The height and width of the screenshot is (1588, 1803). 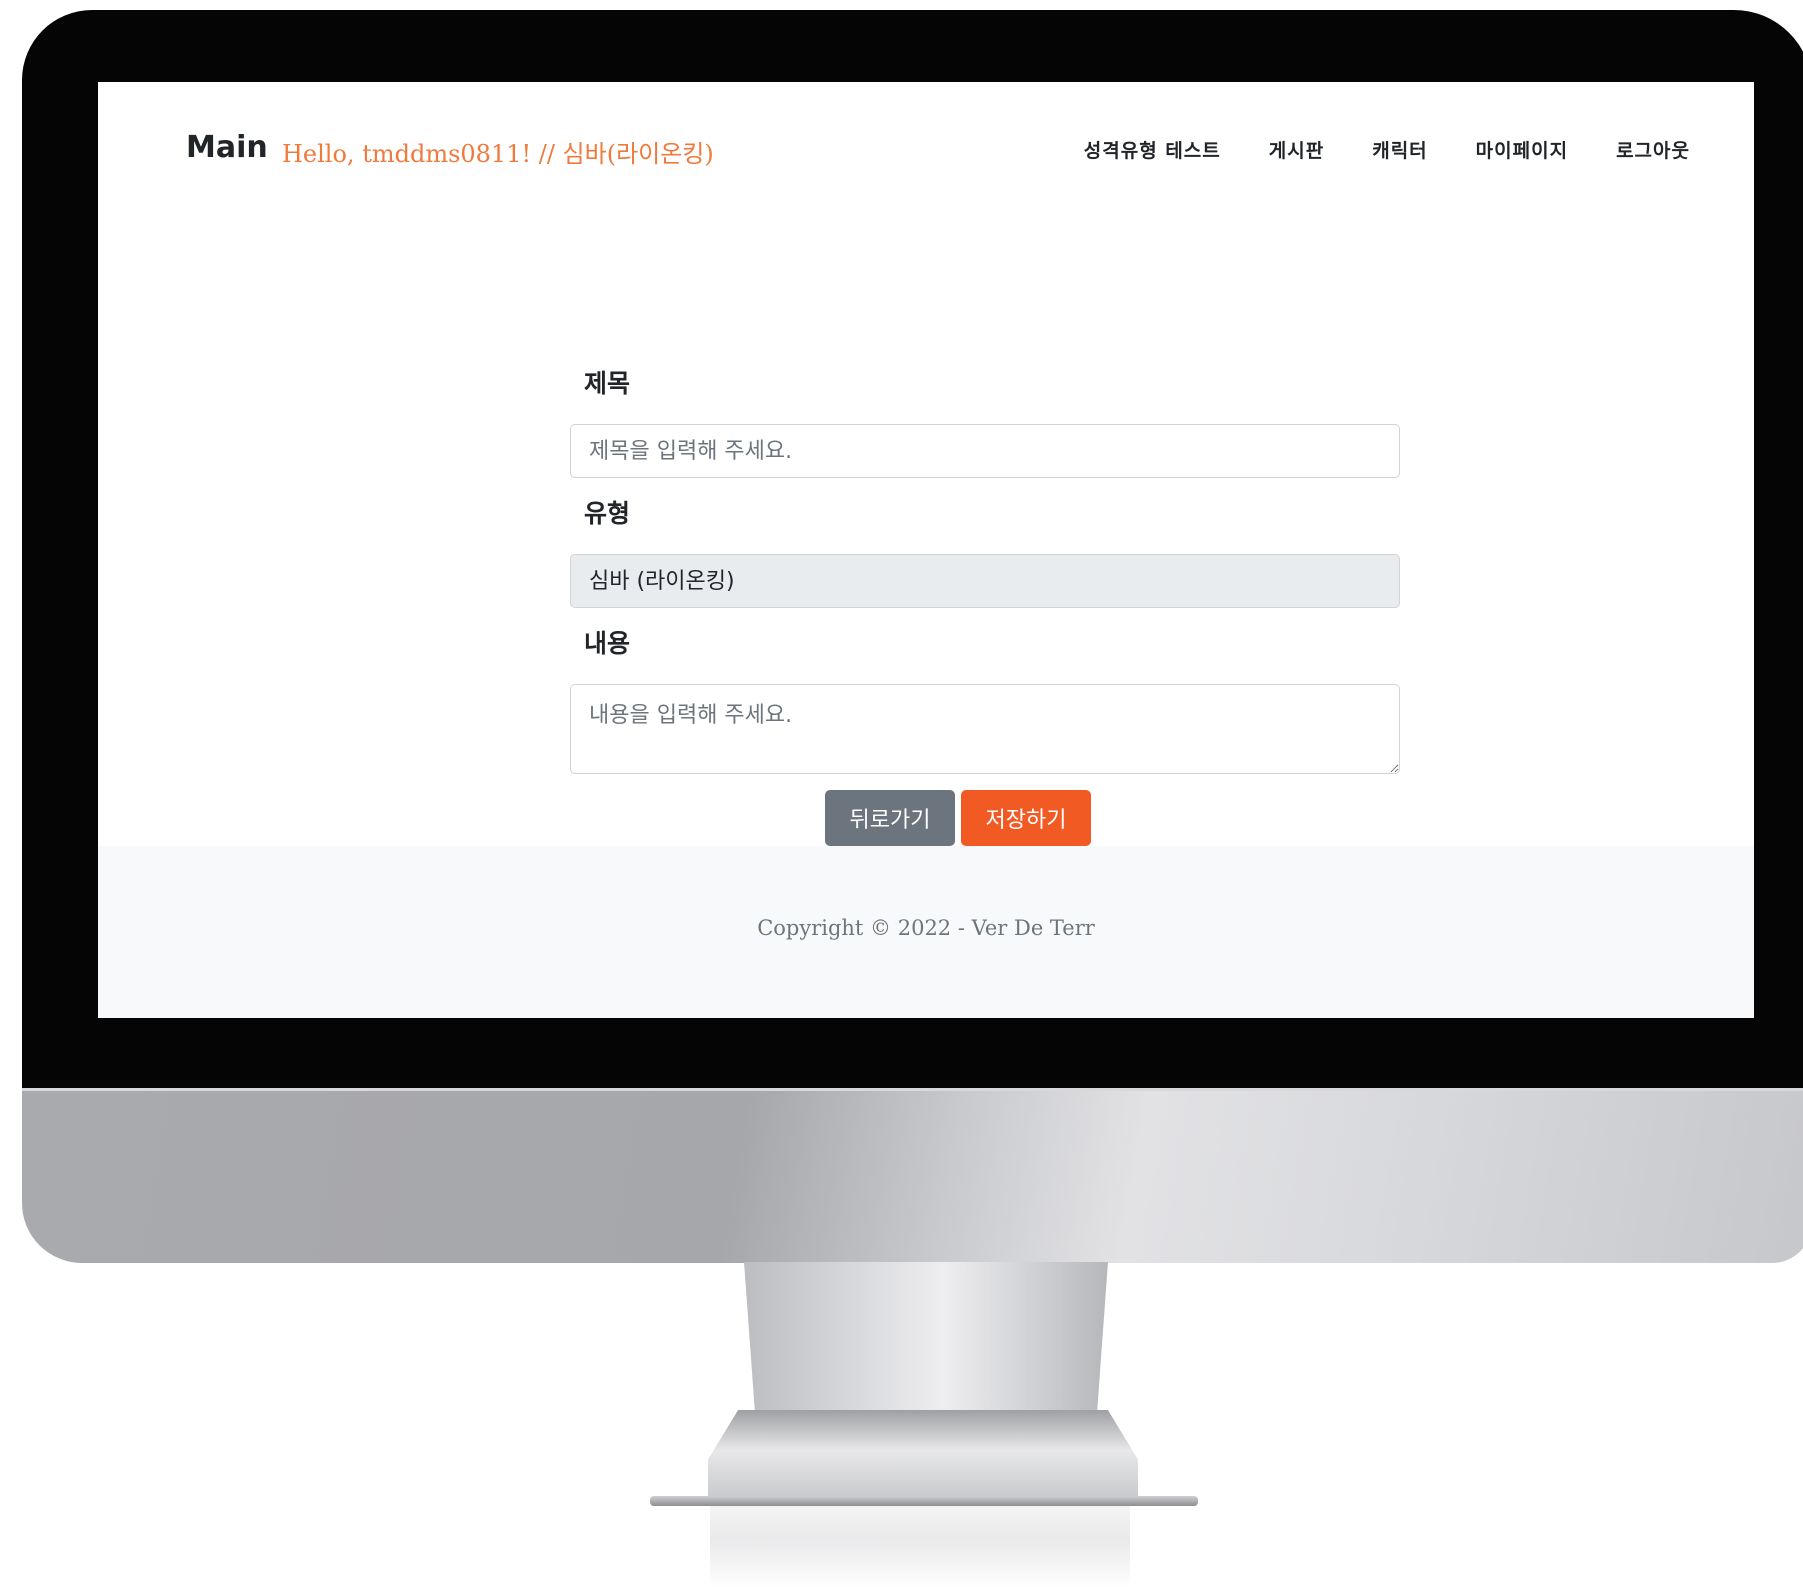 What do you see at coordinates (1296, 149) in the screenshot?
I see `nav-item-board: 게시판` at bounding box center [1296, 149].